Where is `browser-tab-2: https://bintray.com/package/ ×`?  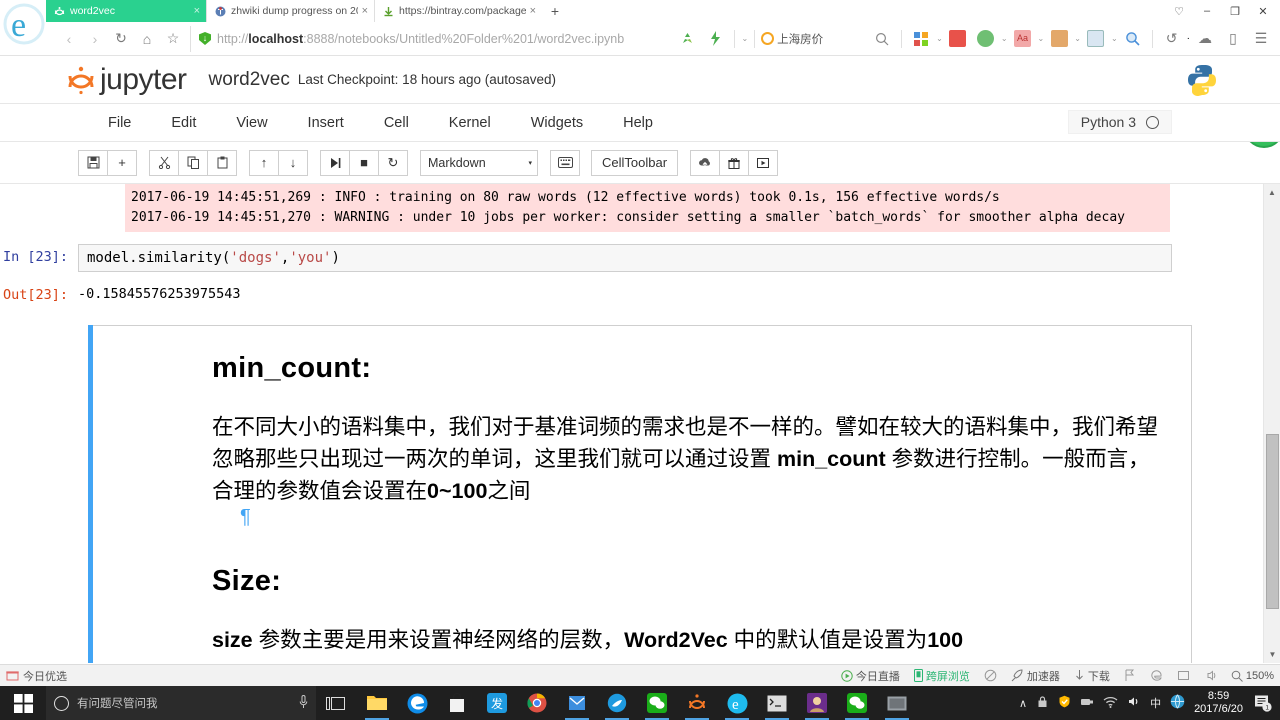 browser-tab-2: https://bintray.com/package/ × is located at coordinates (458, 11).